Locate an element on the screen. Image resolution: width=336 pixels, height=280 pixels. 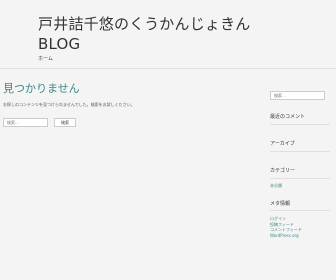
nav-home-link: ホーム is located at coordinates (45, 58).